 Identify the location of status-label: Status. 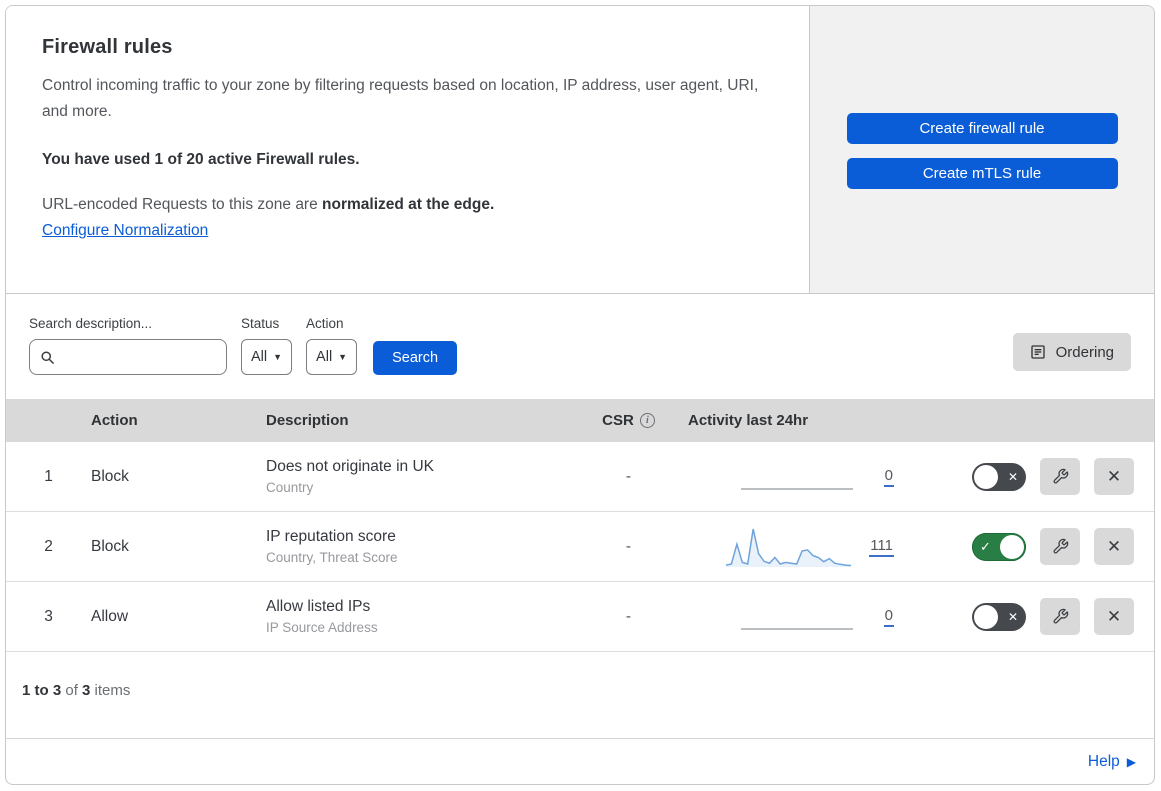
(260, 323).